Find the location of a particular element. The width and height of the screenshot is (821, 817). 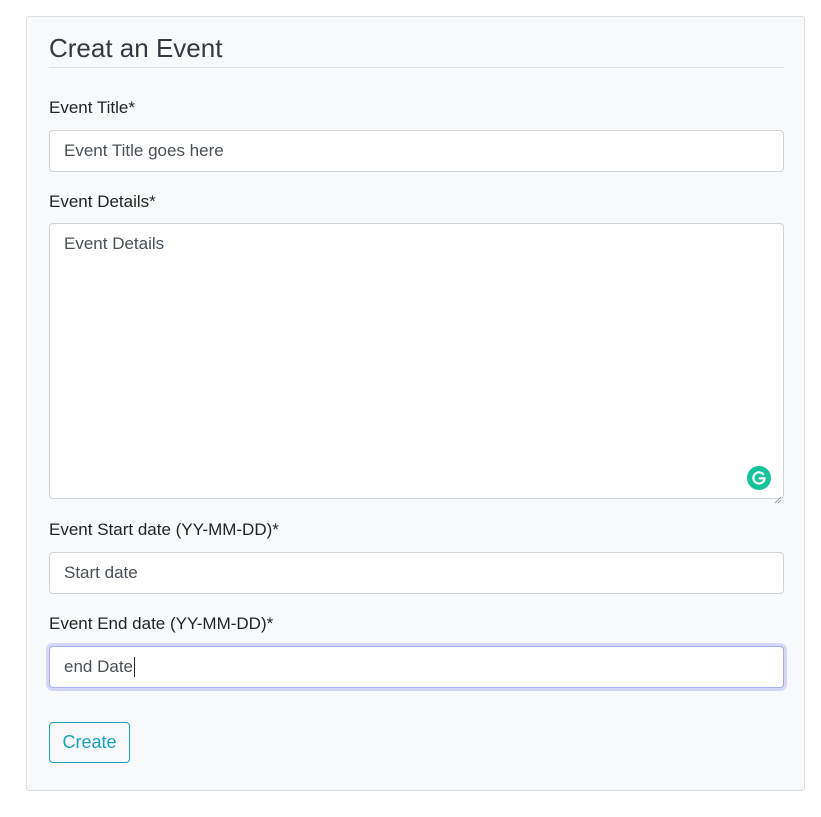

event-details-label: Event Details* is located at coordinates (102, 201).